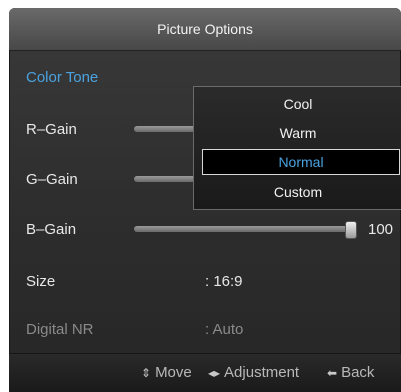 Image resolution: width=401 pixels, height=392 pixels. Describe the element at coordinates (351, 230) in the screenshot. I see `b-gain-slider-knob` at that location.